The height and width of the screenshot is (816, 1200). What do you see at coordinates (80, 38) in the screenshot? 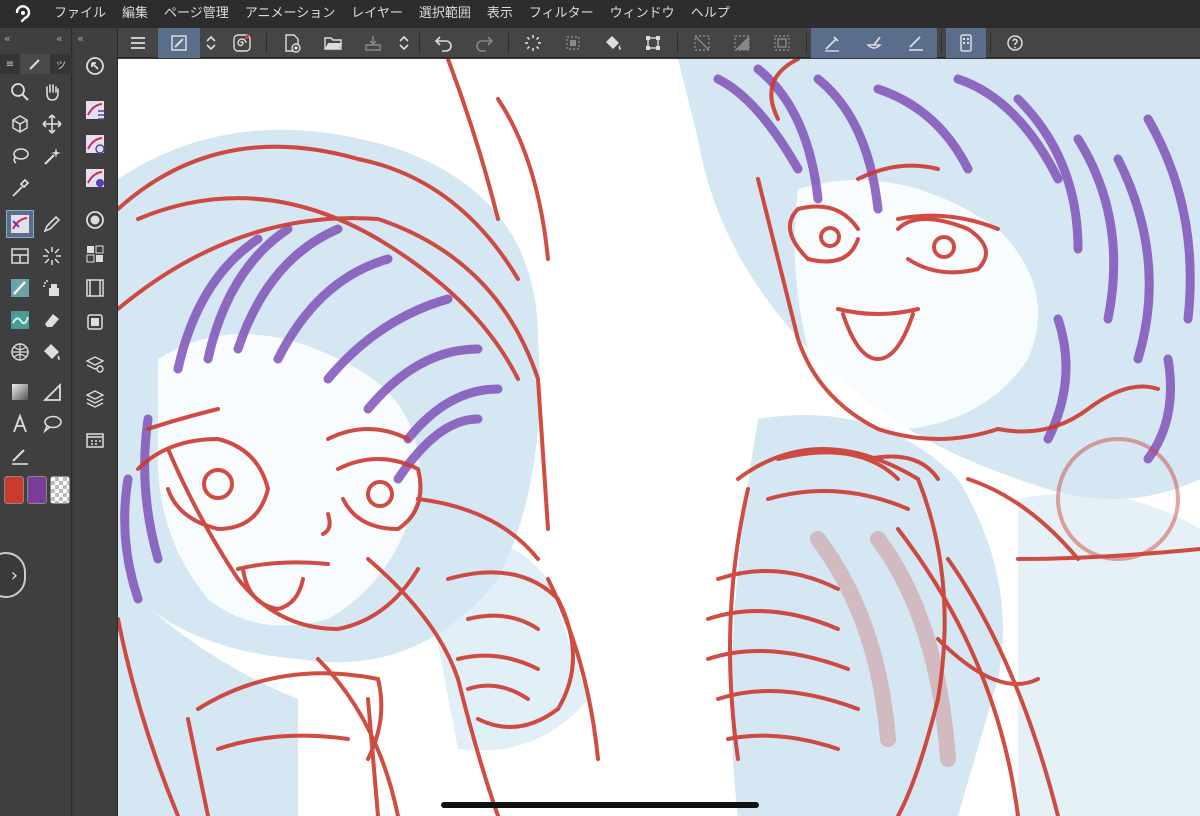
I see `collapse-sub-icon: «` at bounding box center [80, 38].